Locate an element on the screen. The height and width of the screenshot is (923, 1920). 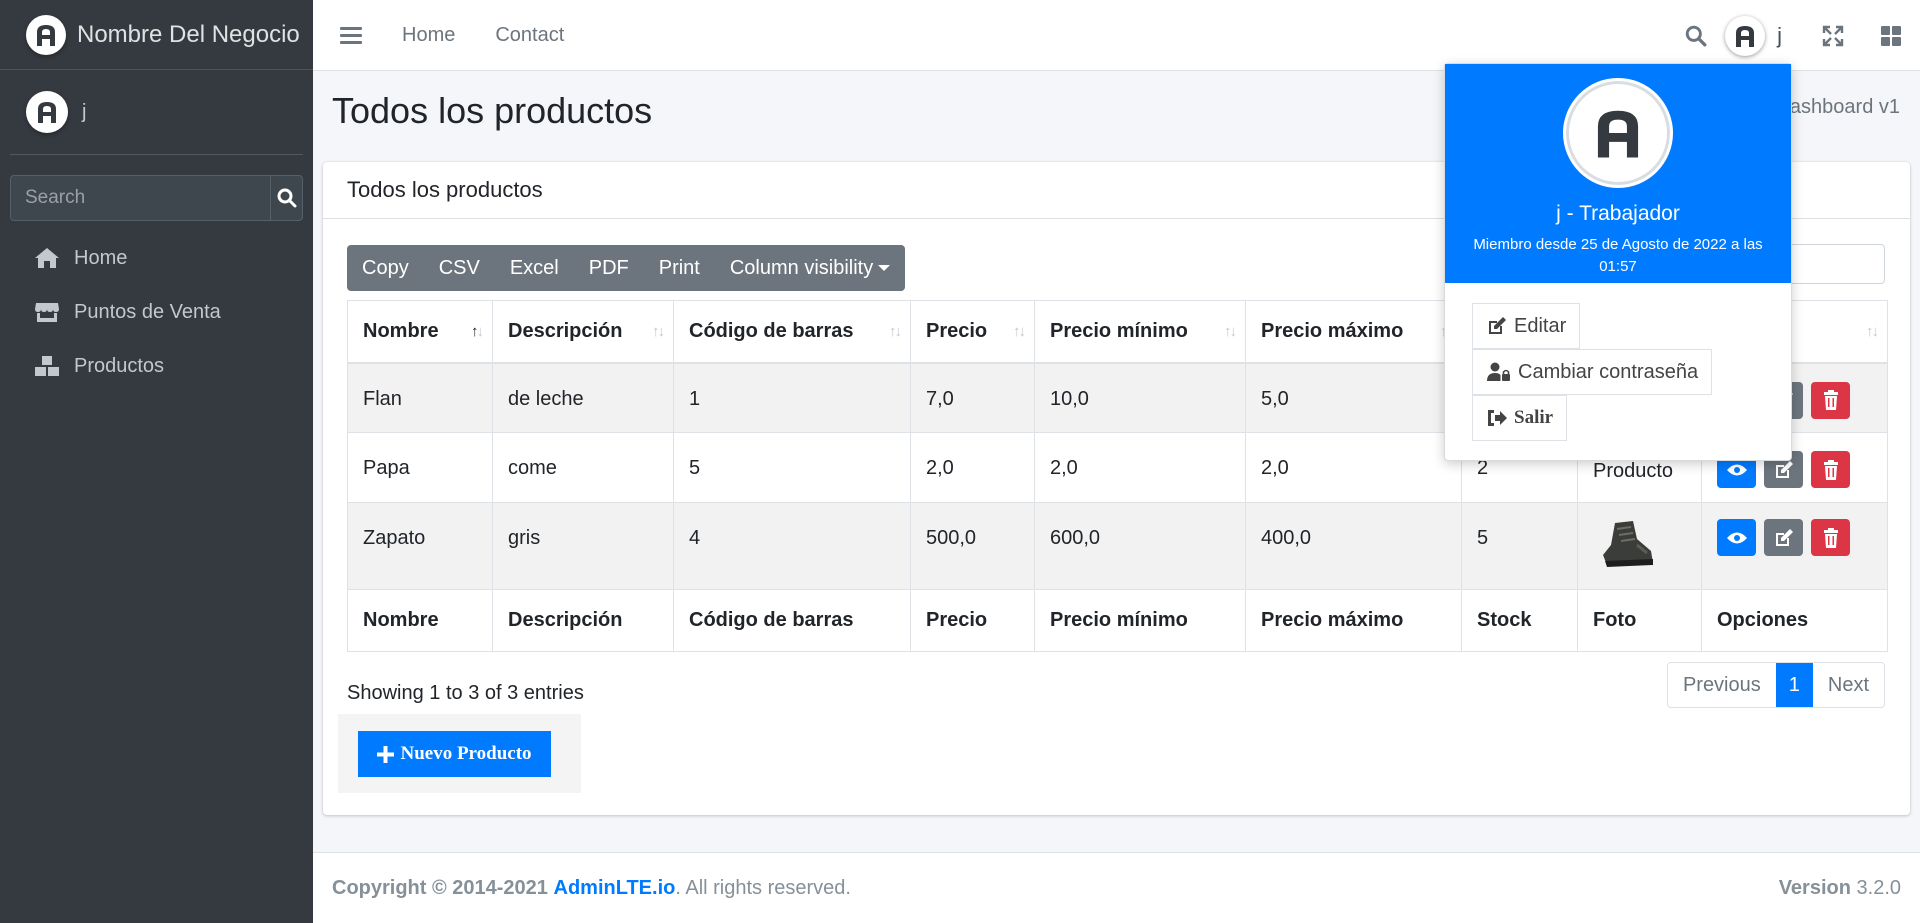
column-visibility-label: Column visibility is located at coordinates (801, 267).